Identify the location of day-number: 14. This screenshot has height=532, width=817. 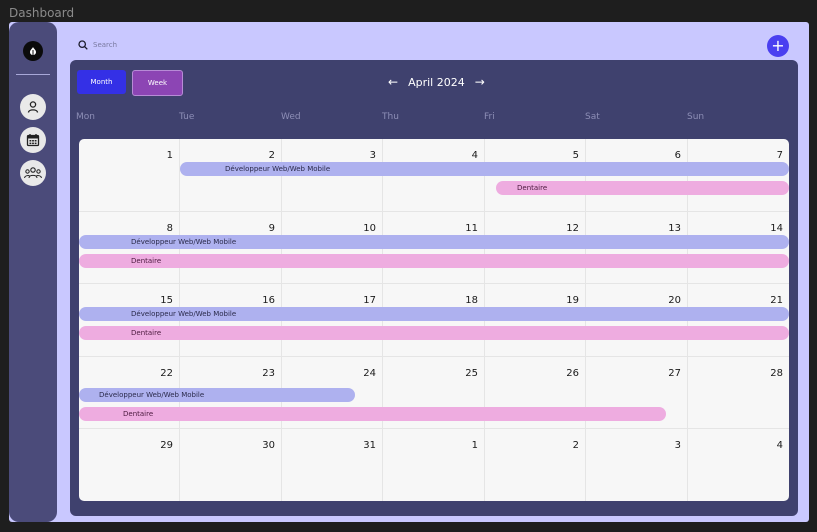
(776, 228).